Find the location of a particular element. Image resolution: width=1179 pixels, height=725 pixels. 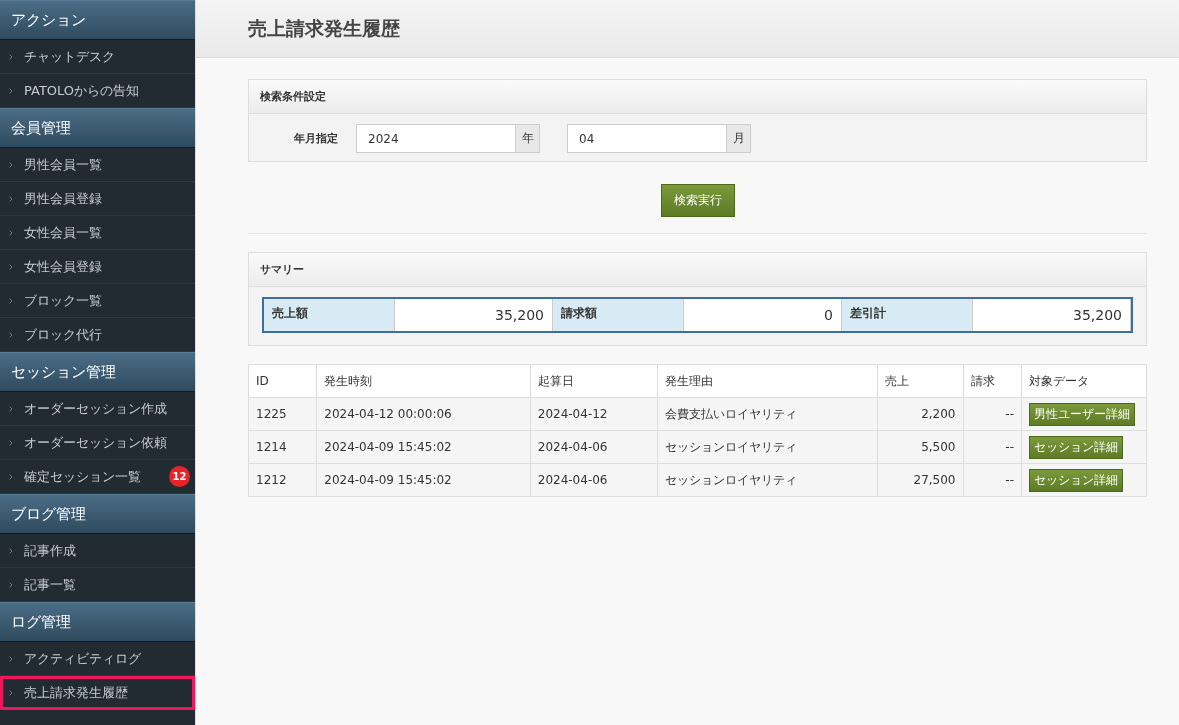

sidebar-group-header: アクション is located at coordinates (97, 20).